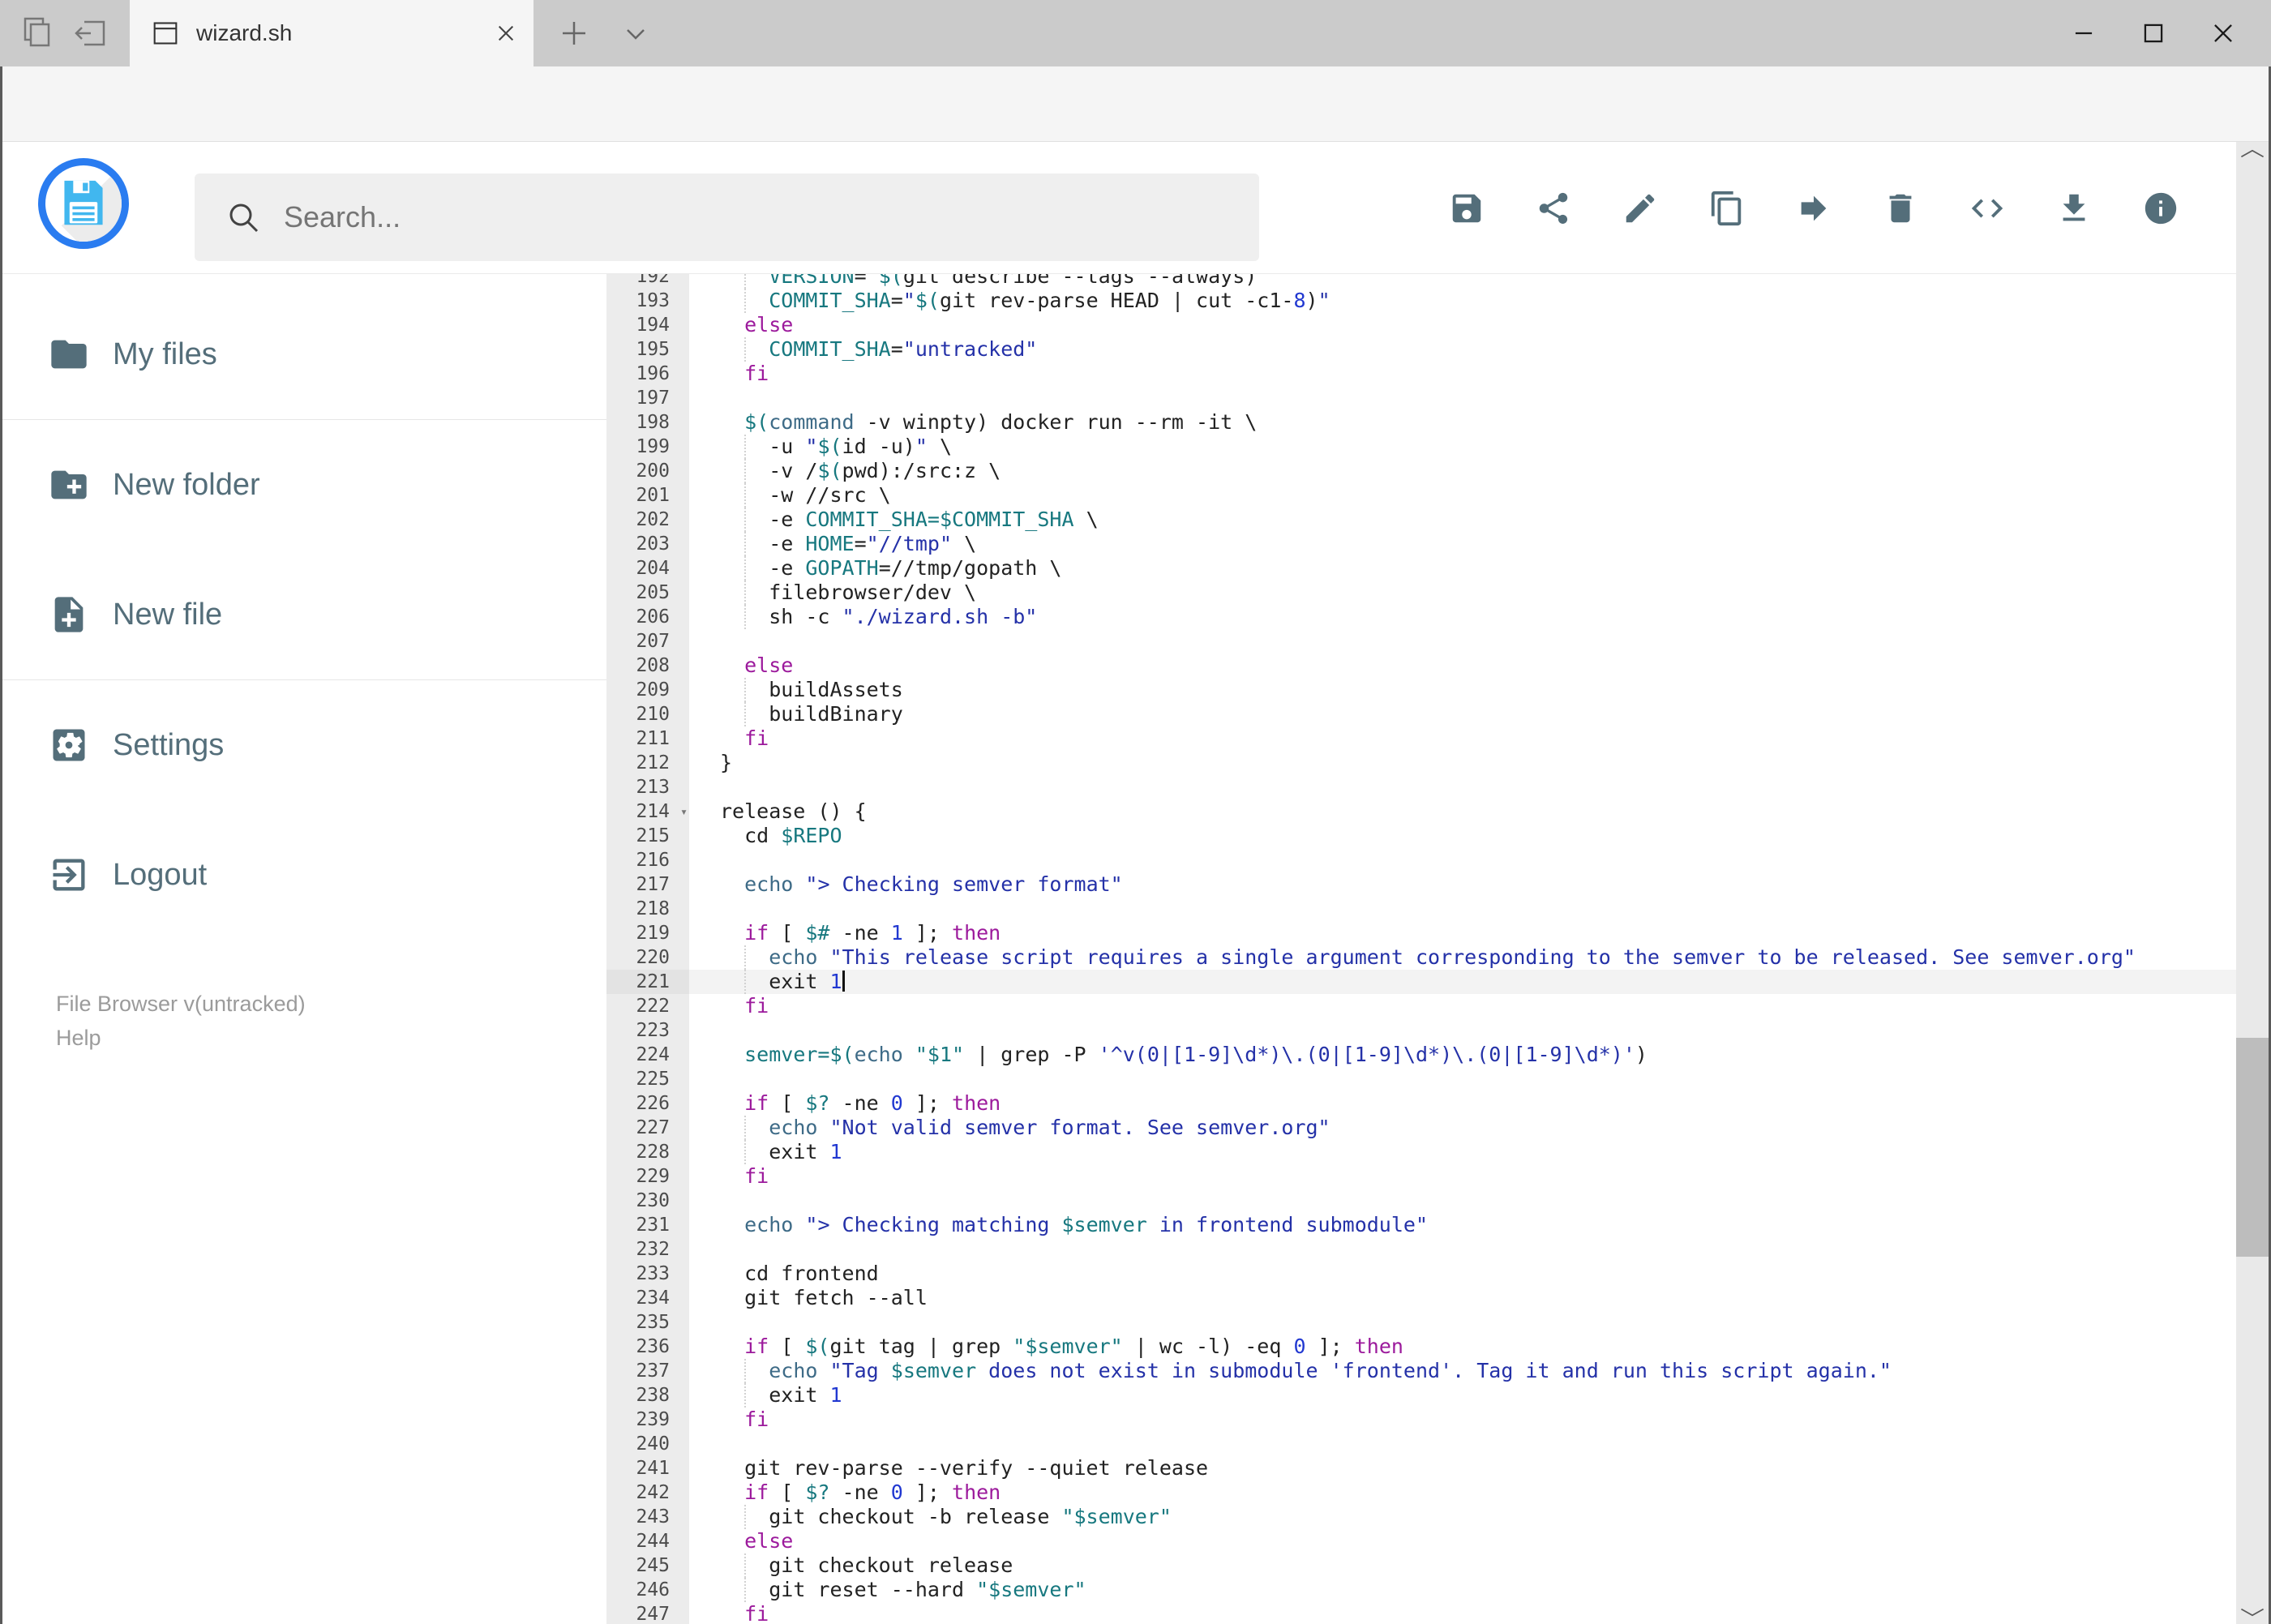 The height and width of the screenshot is (1624, 2271). I want to click on code-line: 213, so click(1421, 787).